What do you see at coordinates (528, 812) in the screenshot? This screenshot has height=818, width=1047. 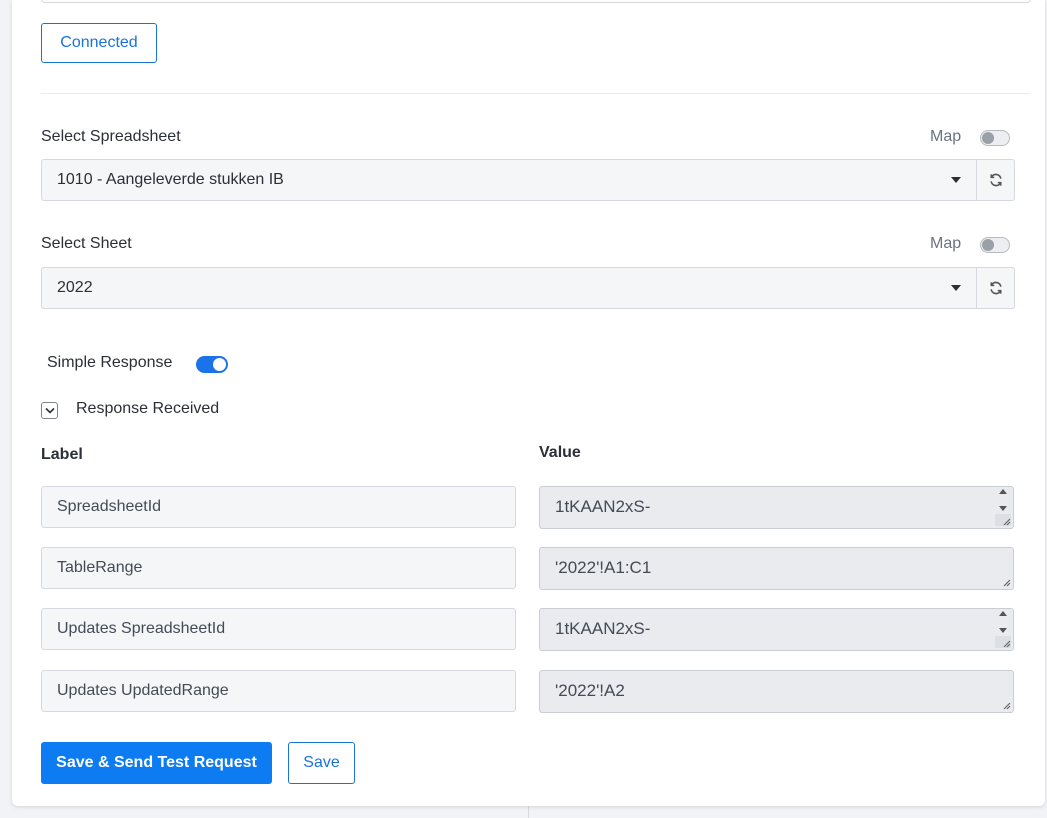 I see `background-divider` at bounding box center [528, 812].